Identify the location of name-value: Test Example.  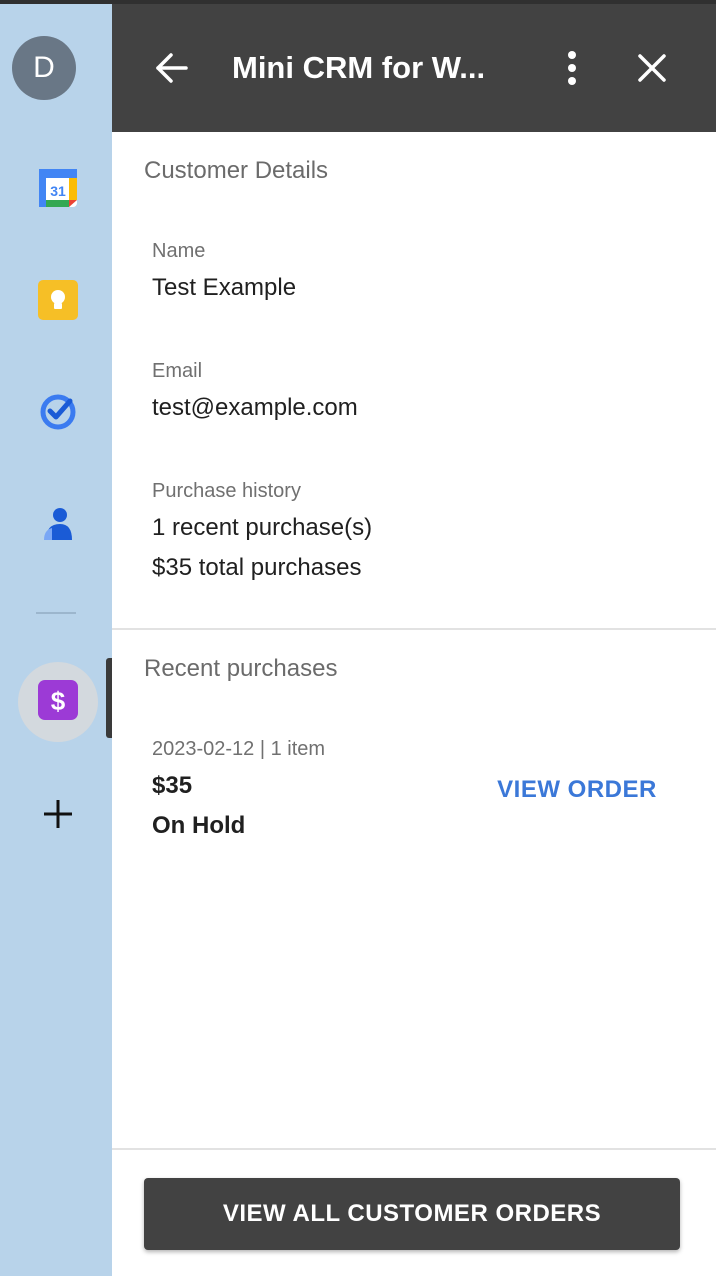
(224, 287).